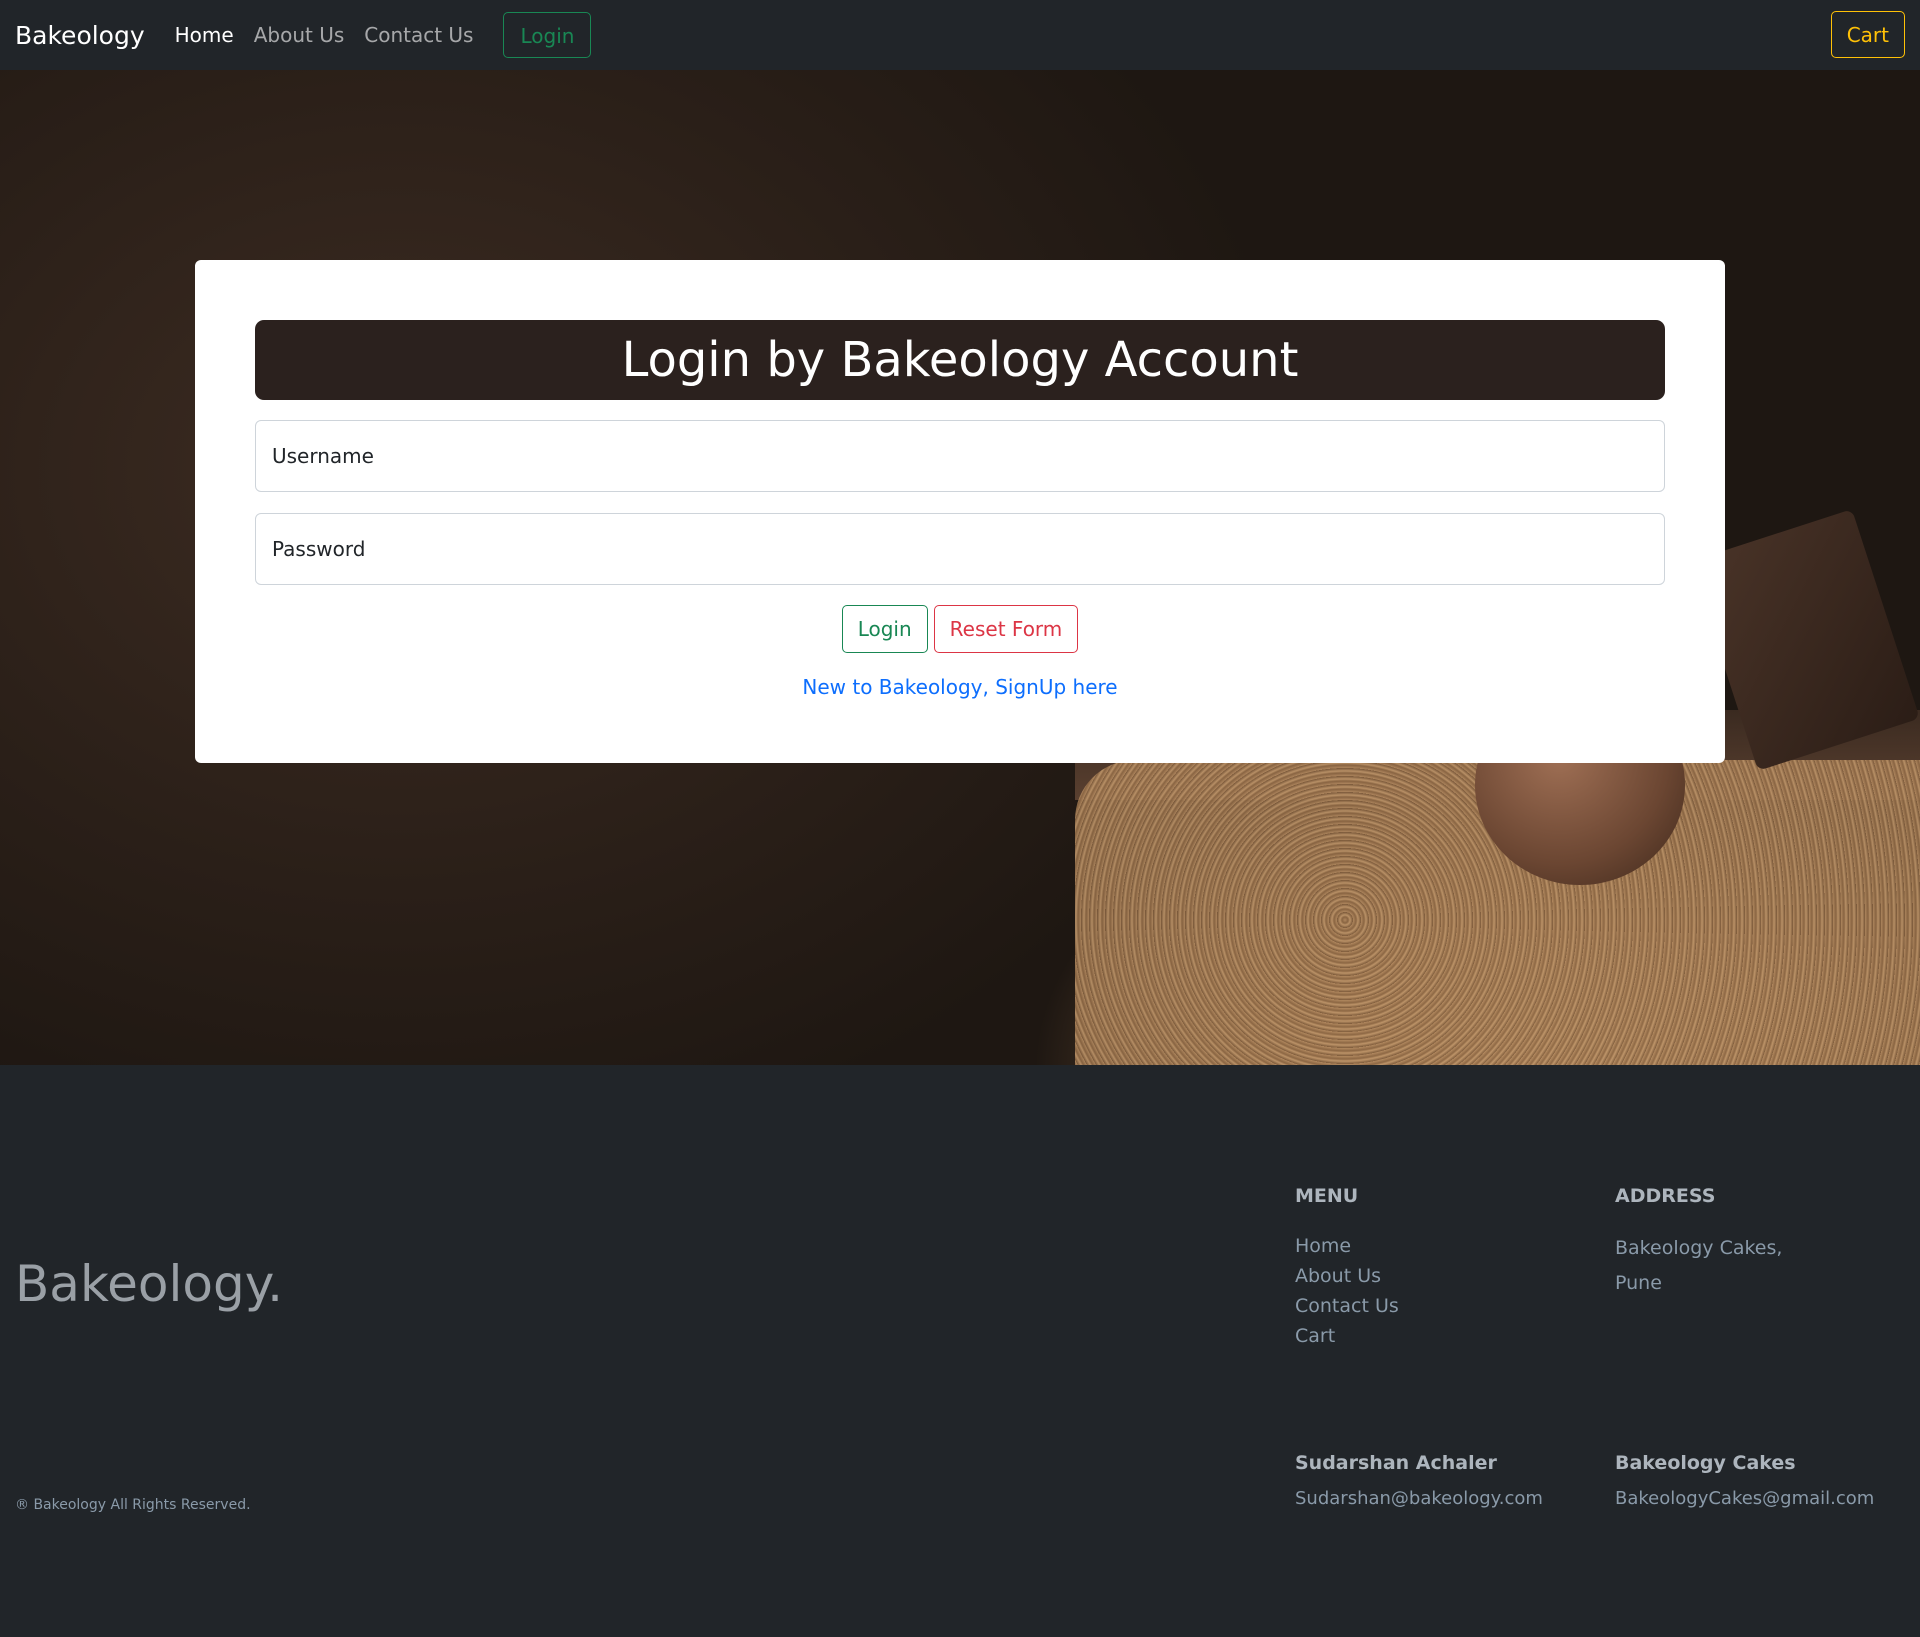 The image size is (1920, 1637). Describe the element at coordinates (1665, 1196) in the screenshot. I see `footer-address-heading: ADDRESS` at that location.